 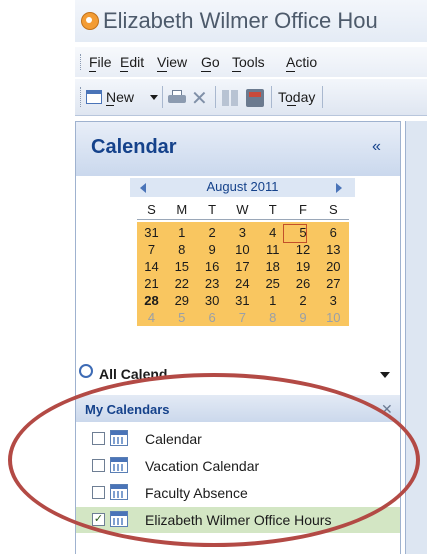 What do you see at coordinates (242, 209) in the screenshot?
I see `weekday-label: W` at bounding box center [242, 209].